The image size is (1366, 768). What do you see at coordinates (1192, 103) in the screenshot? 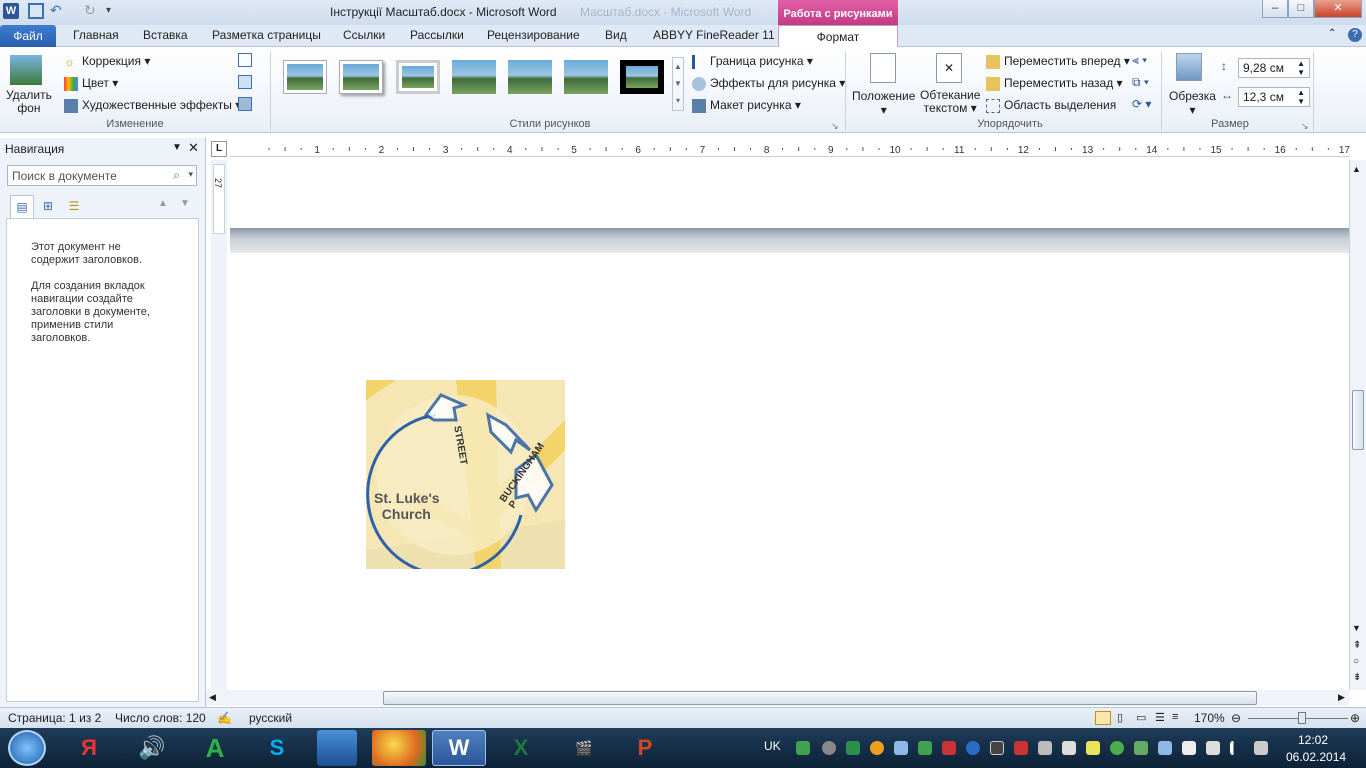
I see `crop-button: Обрезка ▾` at bounding box center [1192, 103].